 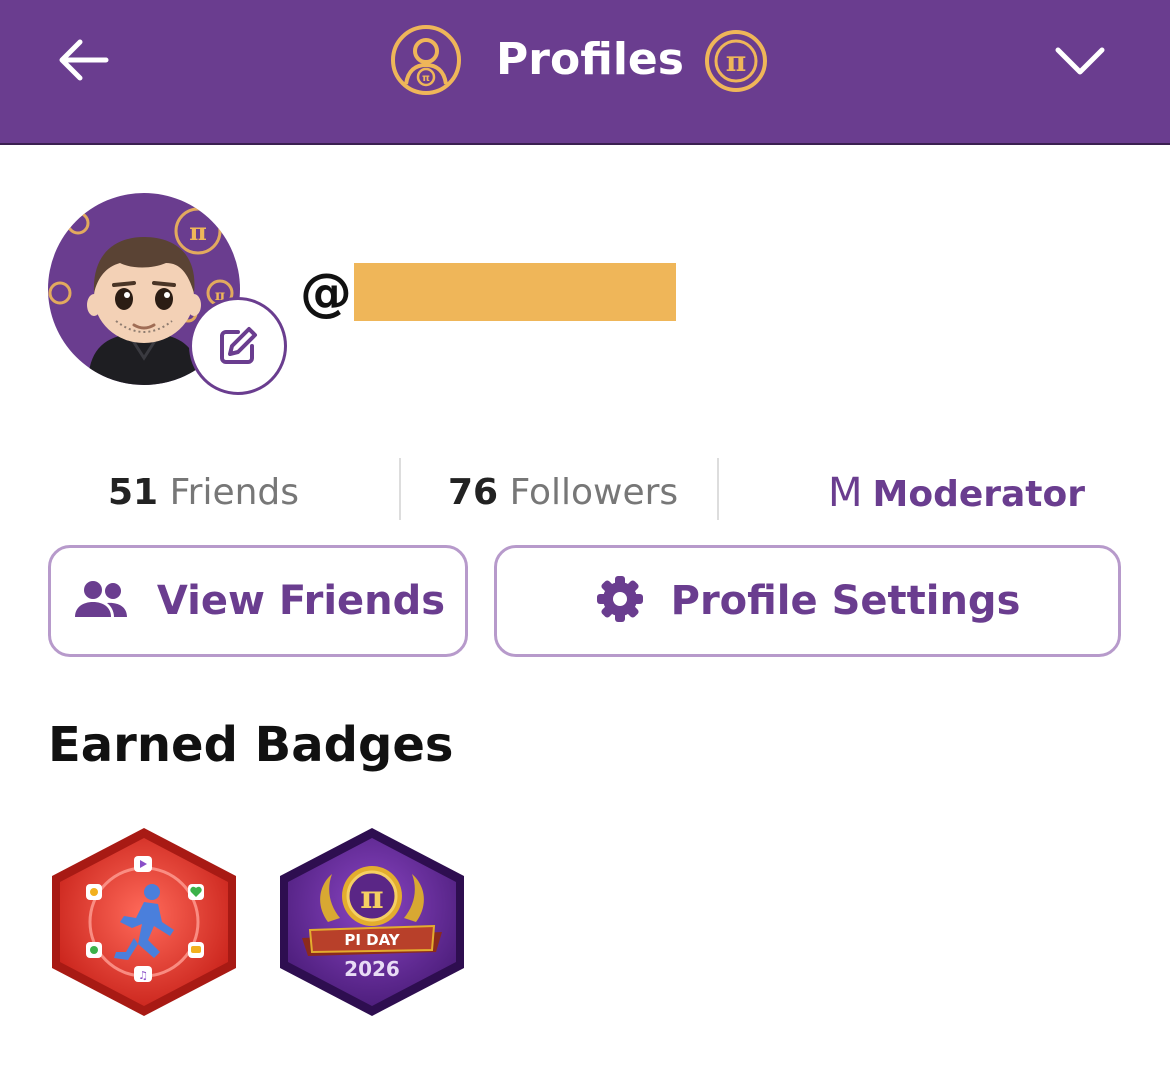 What do you see at coordinates (845, 493) in the screenshot?
I see `role-initial: M` at bounding box center [845, 493].